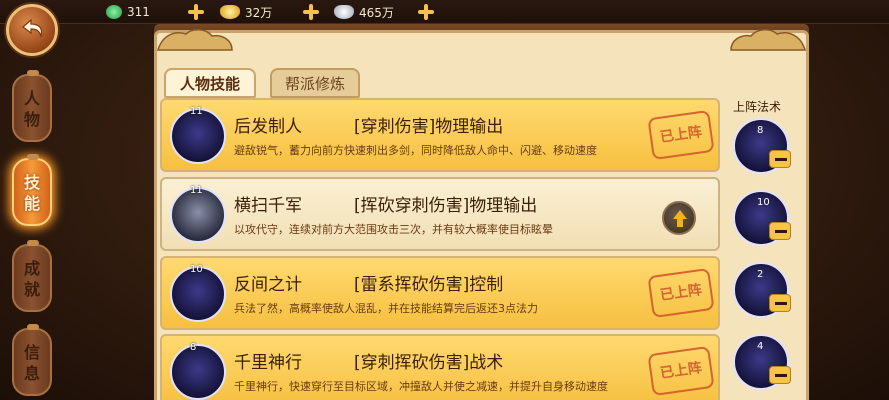 The image size is (889, 400). I want to click on jade-amount: 311, so click(138, 12).